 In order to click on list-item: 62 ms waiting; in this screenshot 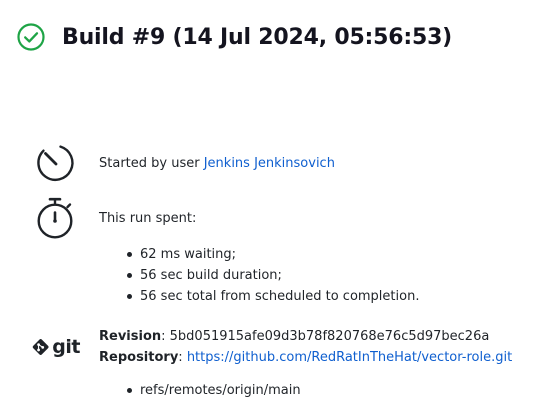, I will do `click(272, 254)`.